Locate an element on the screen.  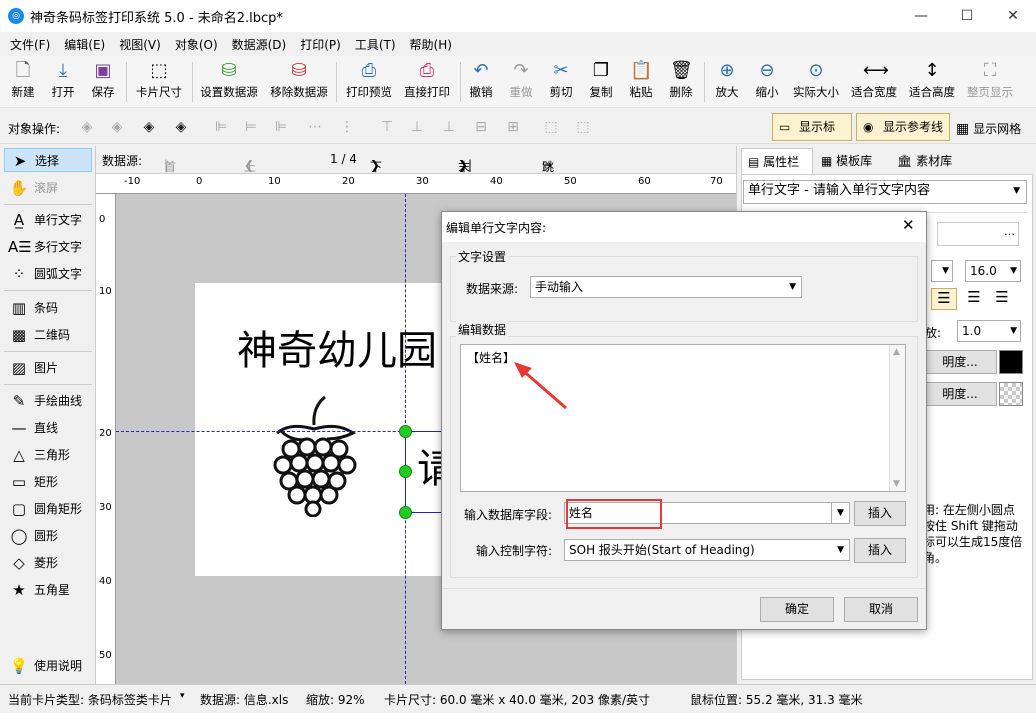
menu-datasource: 数据源(D) is located at coordinates (259, 42).